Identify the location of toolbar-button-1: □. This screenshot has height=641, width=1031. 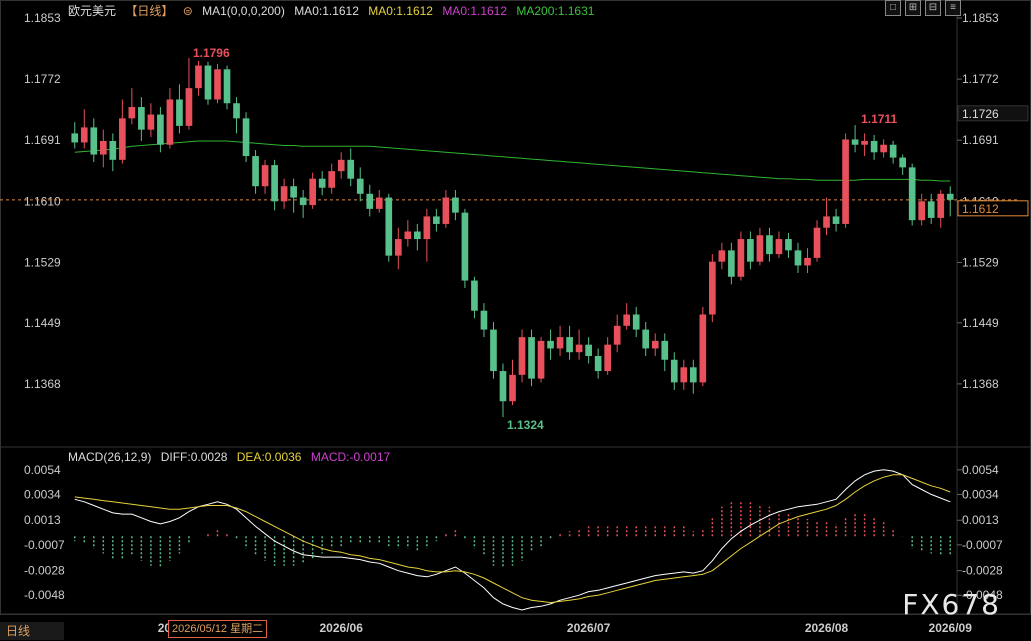
(893, 8).